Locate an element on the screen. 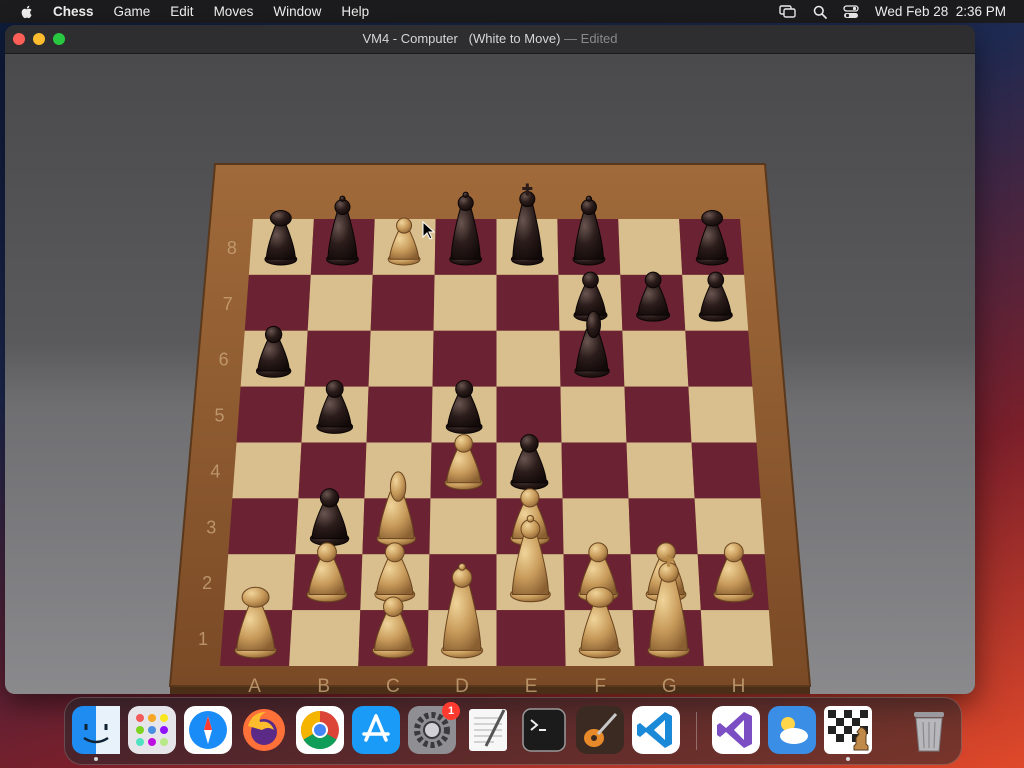 The image size is (1024, 768). square-b6 is located at coordinates (337, 358).